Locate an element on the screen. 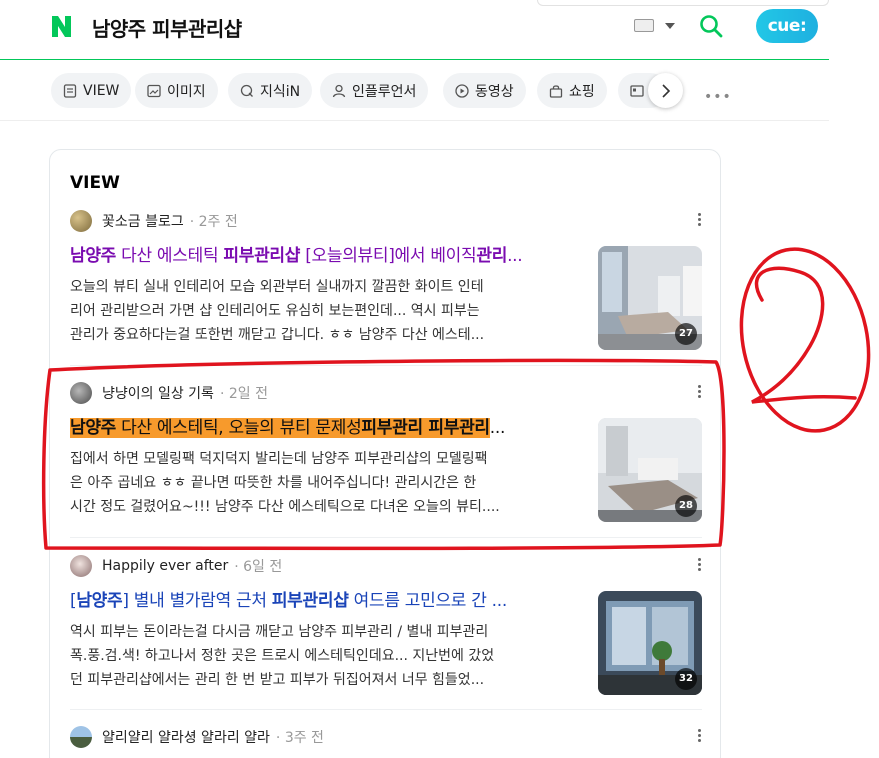 The height and width of the screenshot is (758, 879). image-count-badge: 28 is located at coordinates (686, 506).